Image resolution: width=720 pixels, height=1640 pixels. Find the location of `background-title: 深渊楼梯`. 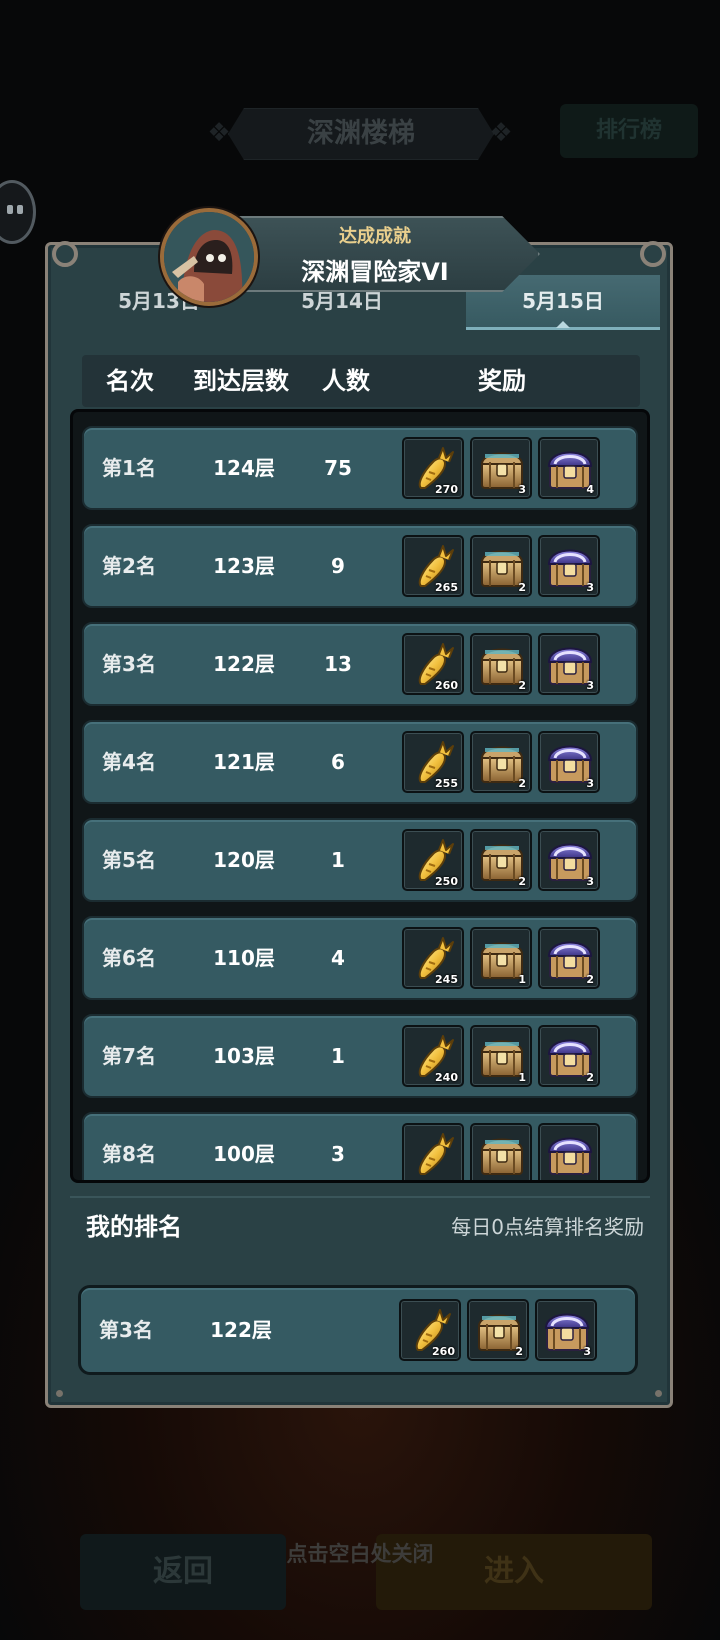

background-title: 深渊楼梯 is located at coordinates (361, 134).